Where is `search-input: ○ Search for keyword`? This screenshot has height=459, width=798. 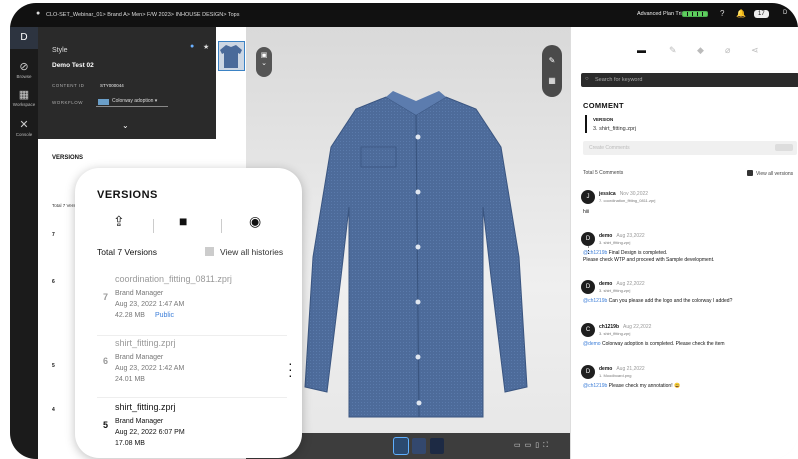 search-input: ○ Search for keyword is located at coordinates (689, 80).